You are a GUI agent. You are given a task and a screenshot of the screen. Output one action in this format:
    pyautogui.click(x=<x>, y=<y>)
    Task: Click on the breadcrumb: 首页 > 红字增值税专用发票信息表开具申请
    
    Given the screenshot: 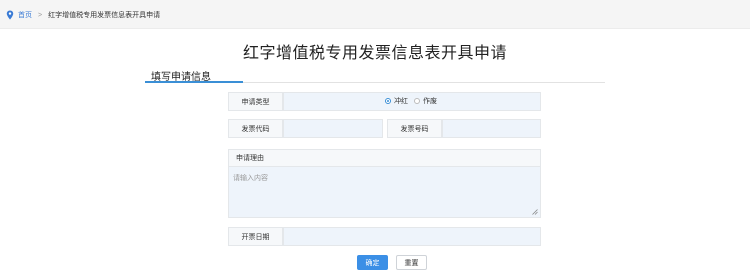 What is the action you would take?
    pyautogui.click(x=83, y=15)
    